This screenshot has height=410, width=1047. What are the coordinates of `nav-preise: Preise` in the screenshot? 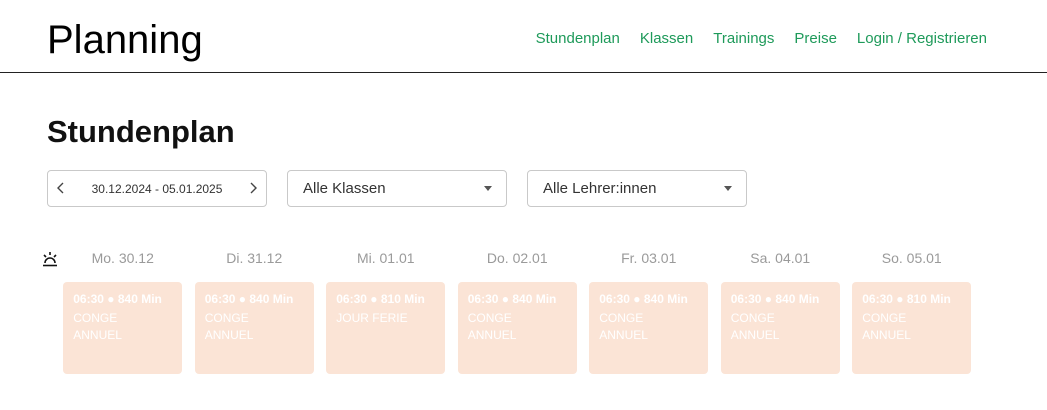 It's located at (815, 39).